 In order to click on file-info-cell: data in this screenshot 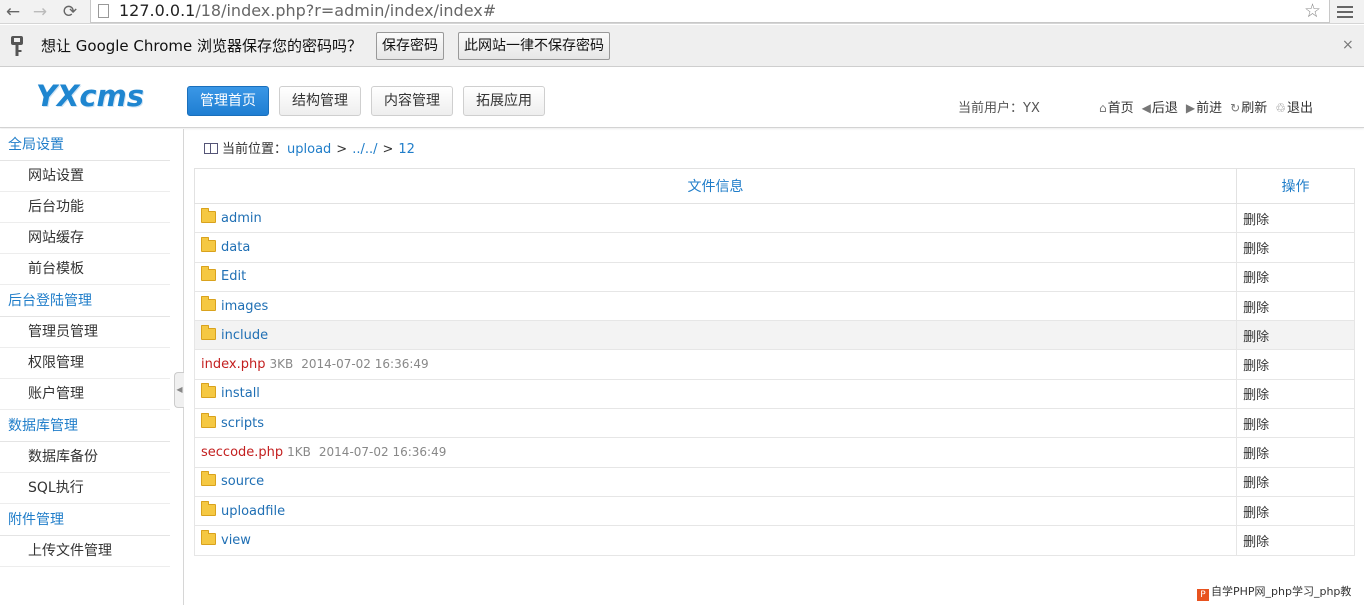, I will do `click(715, 247)`.